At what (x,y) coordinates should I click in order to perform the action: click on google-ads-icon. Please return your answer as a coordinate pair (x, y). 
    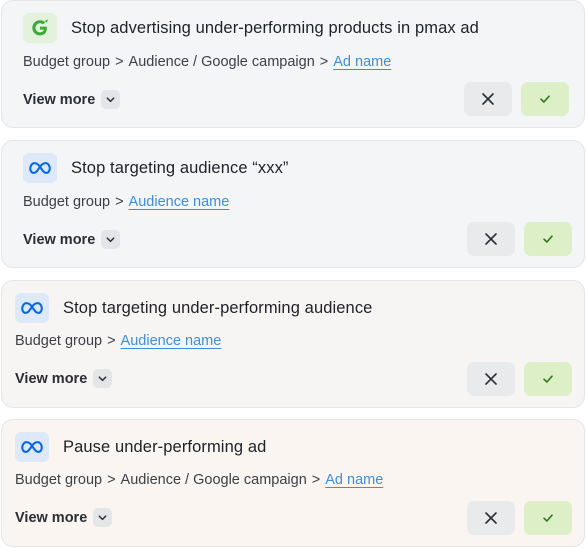
    Looking at the image, I should click on (40, 28).